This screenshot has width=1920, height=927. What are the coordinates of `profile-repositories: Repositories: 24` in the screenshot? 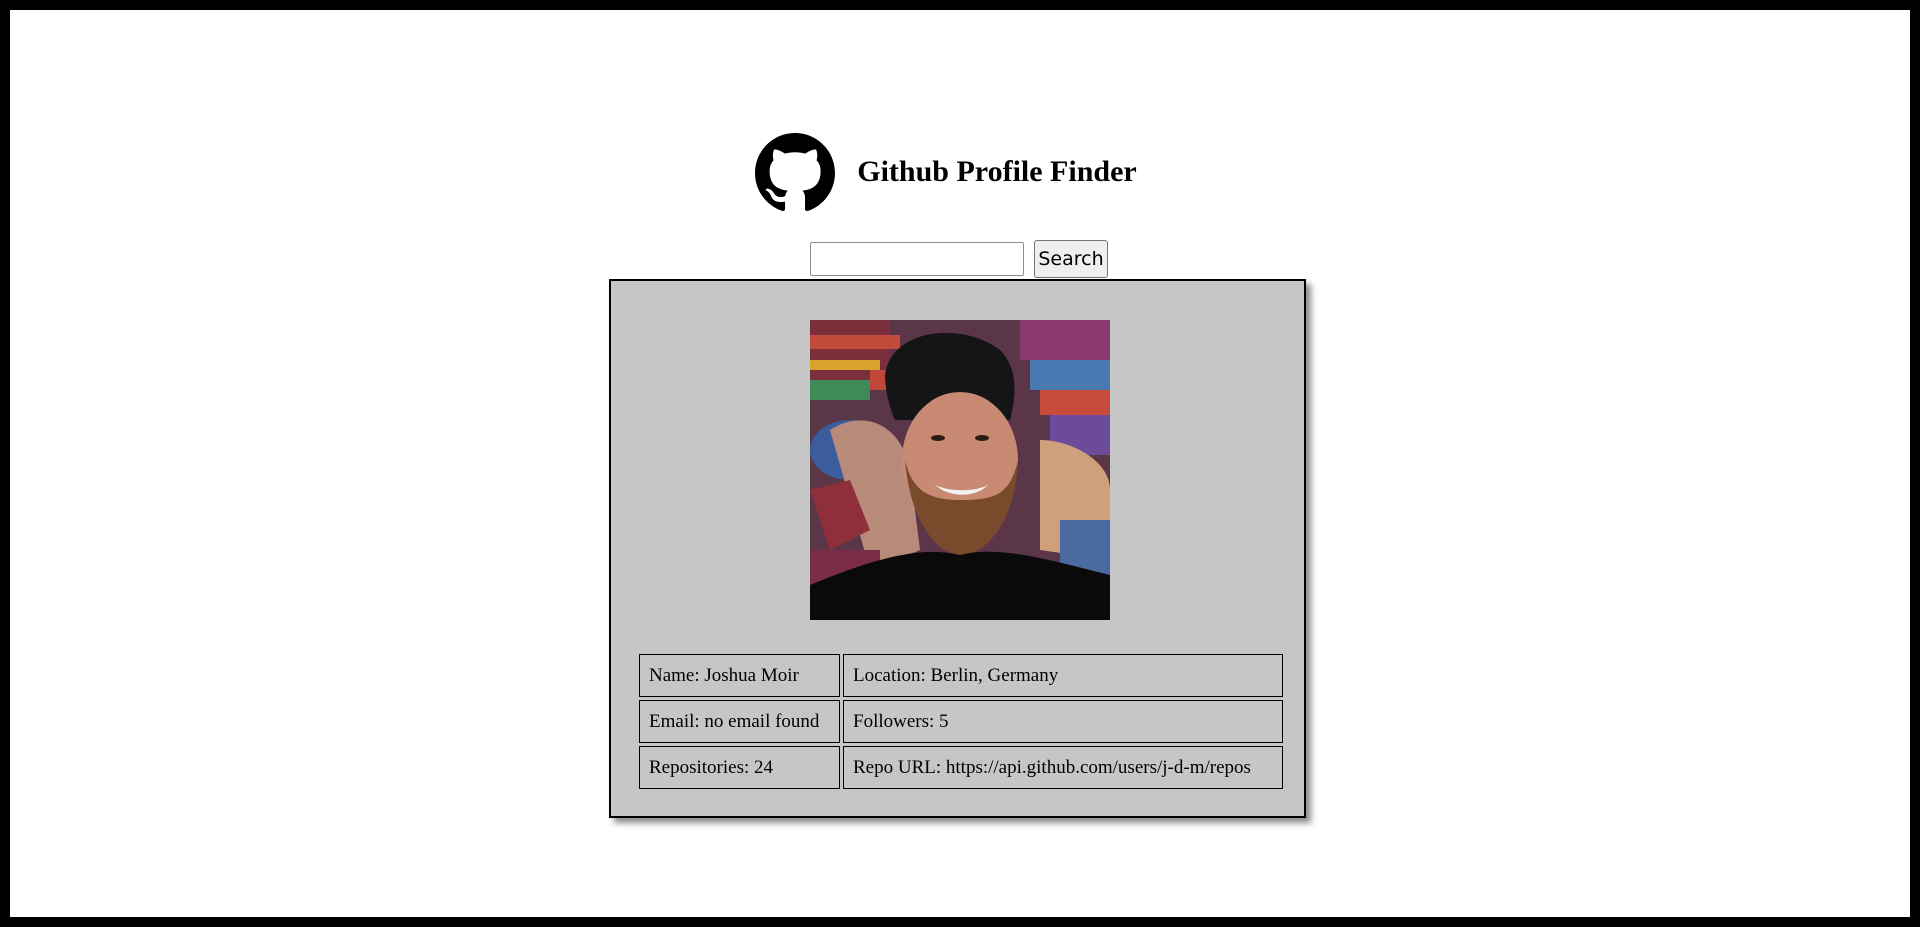 It's located at (739, 767).